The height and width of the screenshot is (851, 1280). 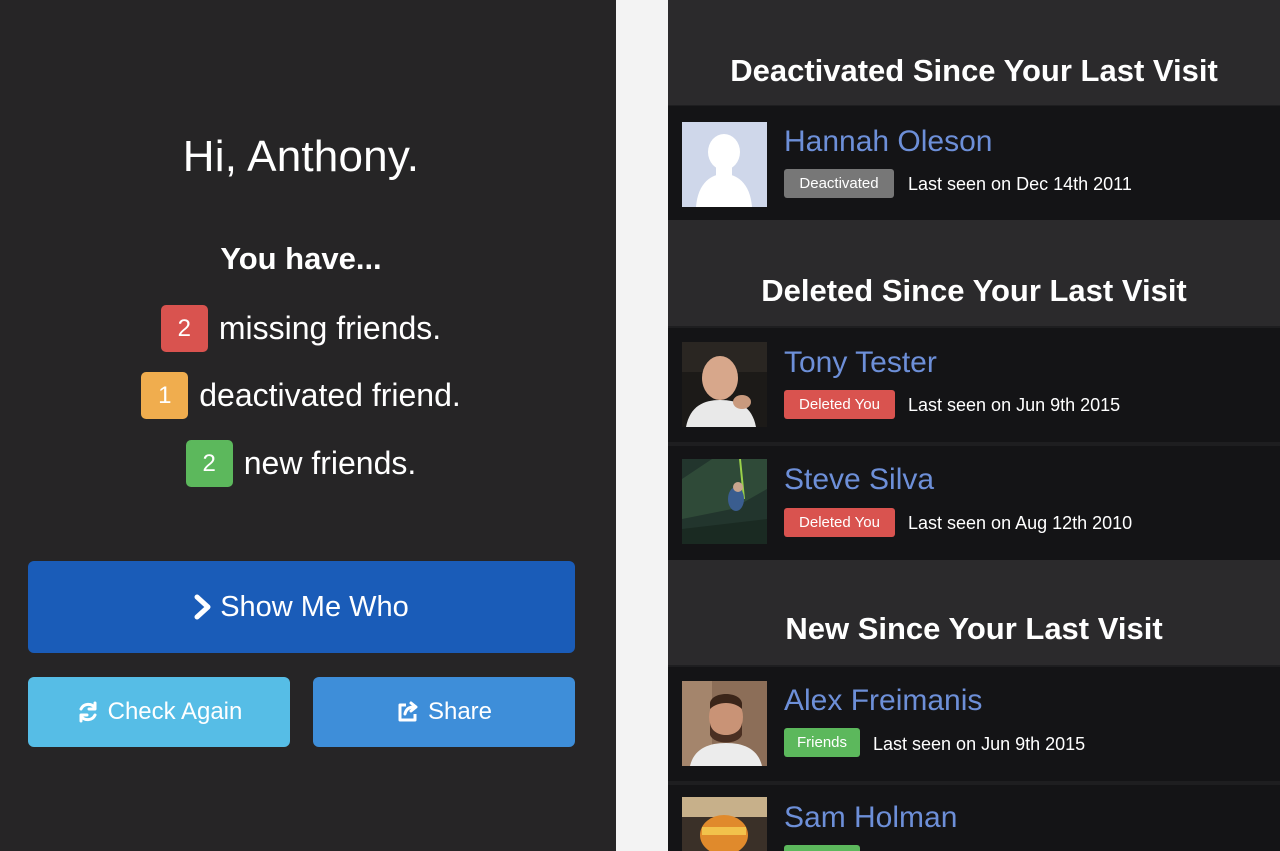 I want to click on share-button: Share, so click(x=444, y=712).